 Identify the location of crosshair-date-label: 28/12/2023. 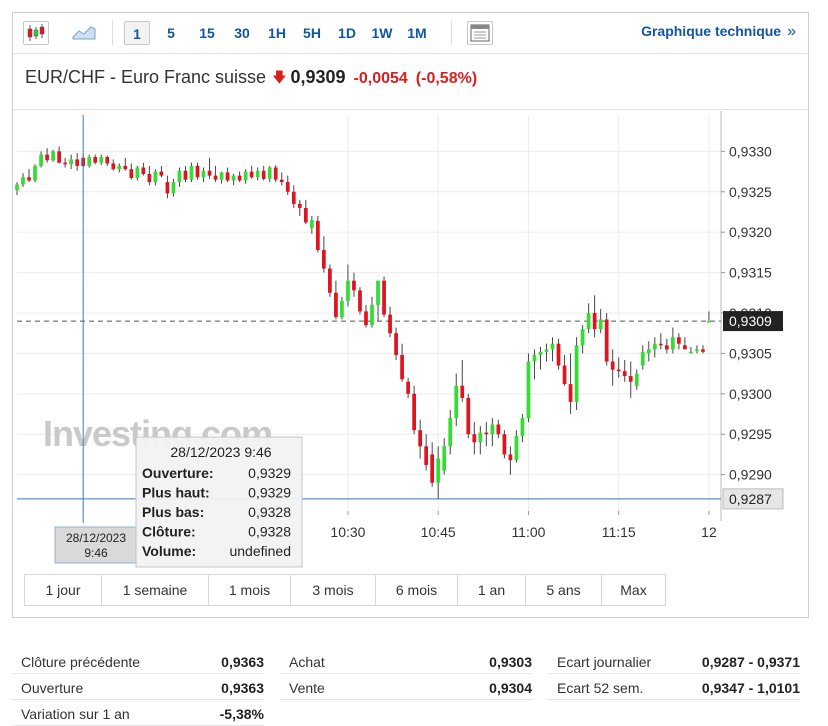
(96, 538).